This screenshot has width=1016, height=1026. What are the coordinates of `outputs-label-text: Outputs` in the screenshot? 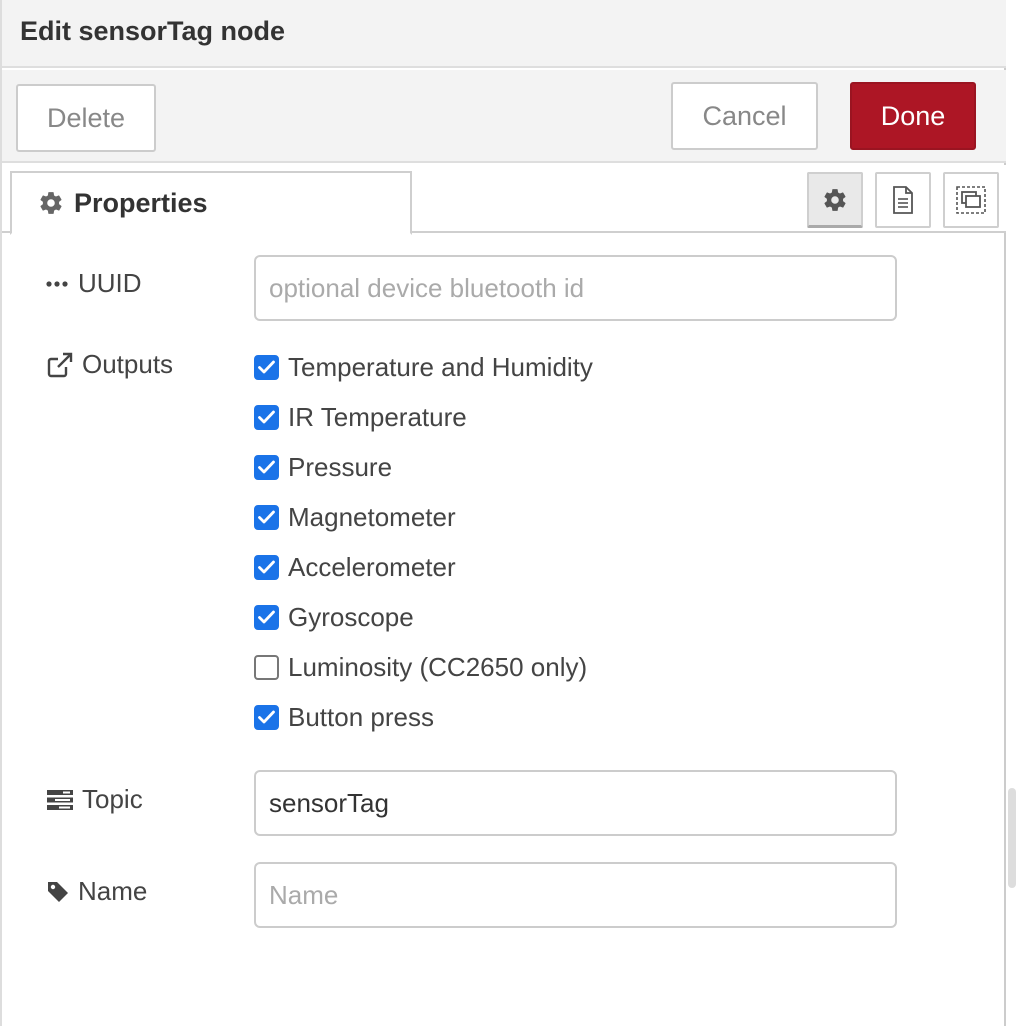 It's located at (128, 364).